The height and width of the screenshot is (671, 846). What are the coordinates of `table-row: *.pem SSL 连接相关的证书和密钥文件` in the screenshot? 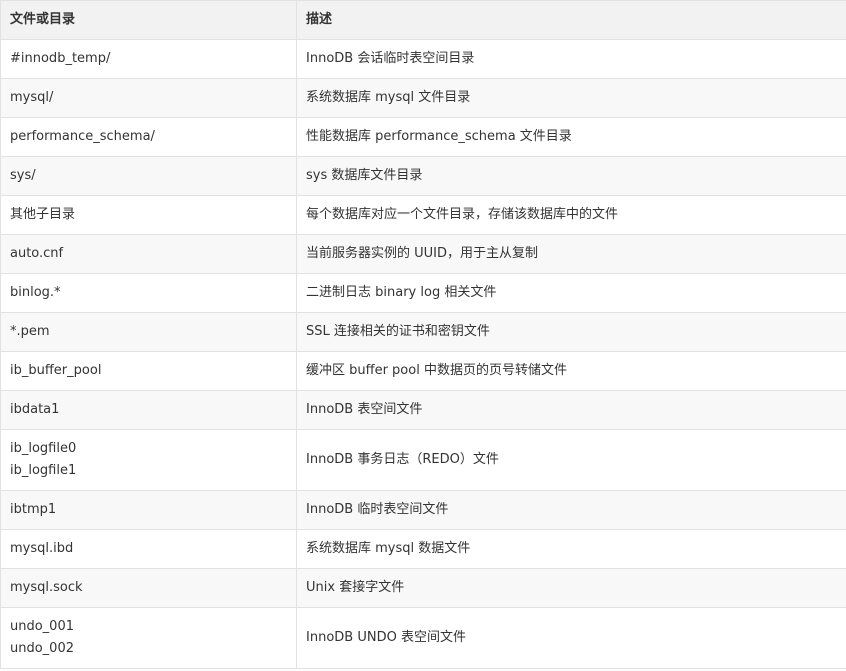 It's located at (423, 332).